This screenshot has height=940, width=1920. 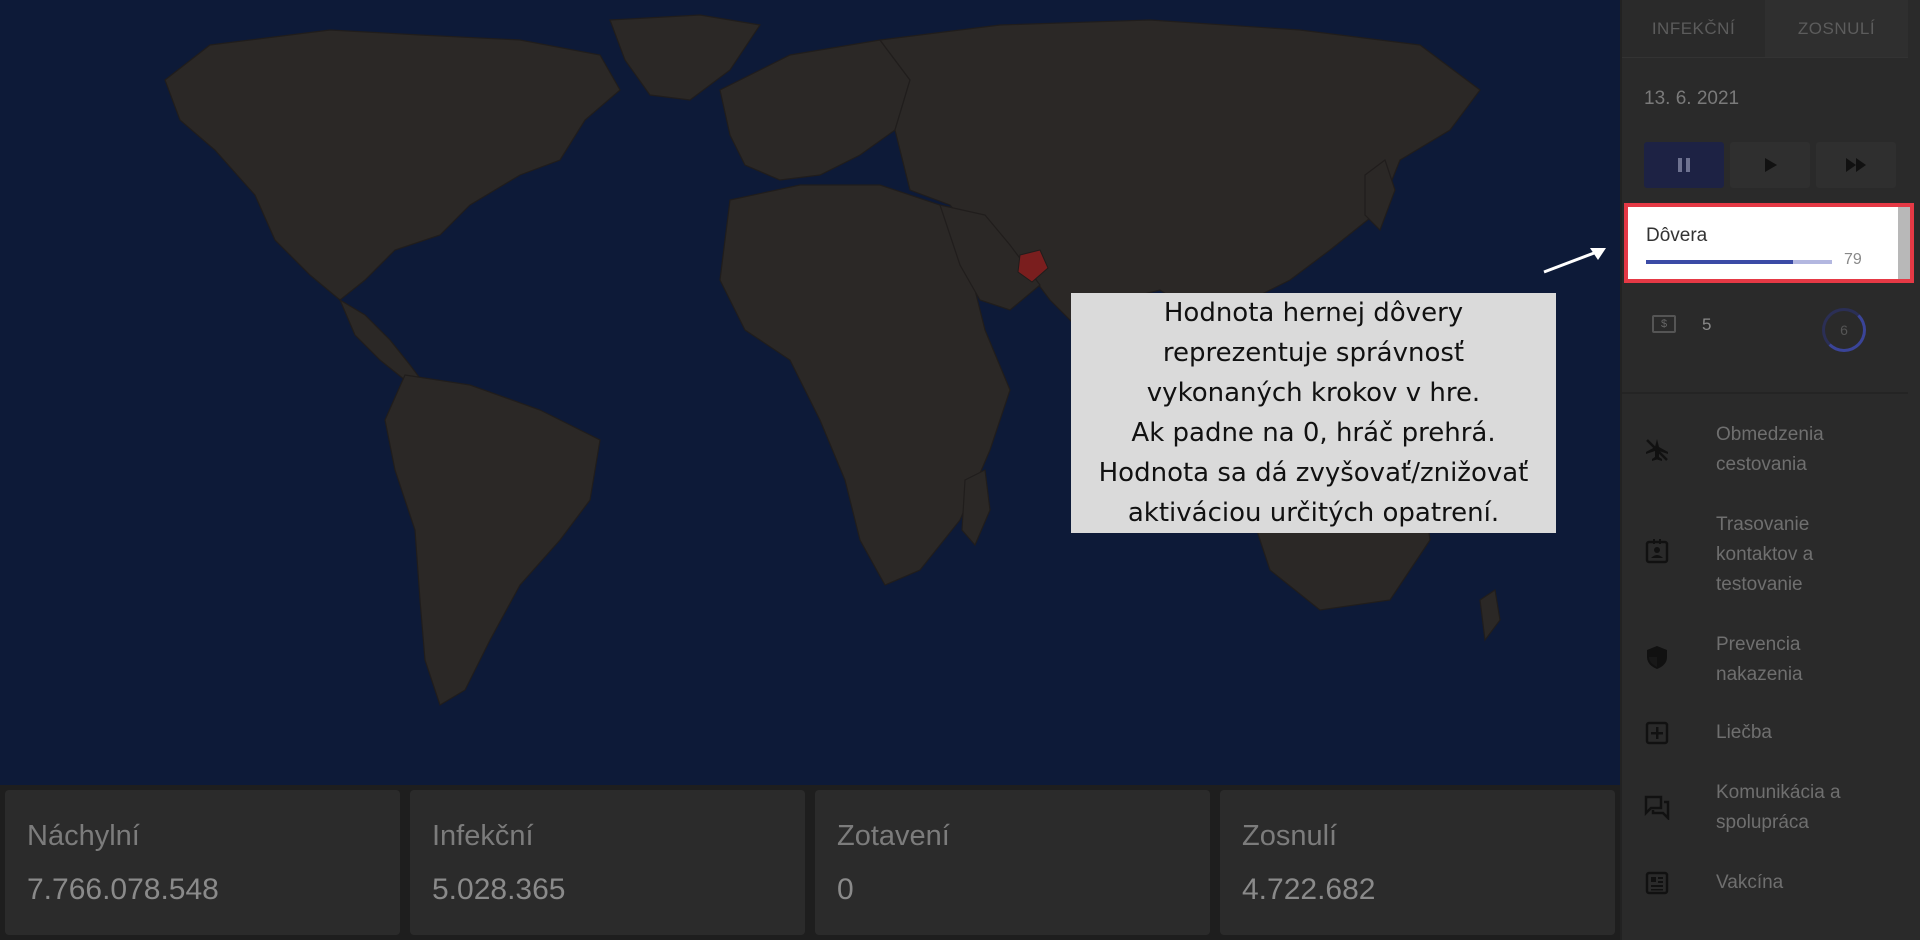 What do you see at coordinates (1707, 324) in the screenshot?
I see `money-value: 5` at bounding box center [1707, 324].